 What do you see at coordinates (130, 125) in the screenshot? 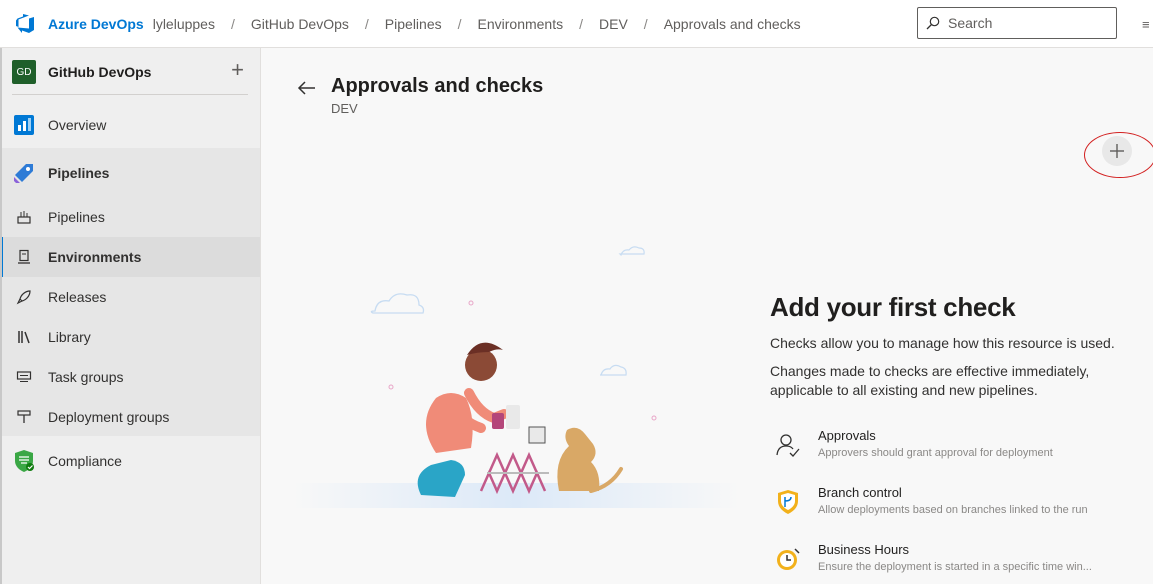
I see `sidebar-item-overview: Overview` at bounding box center [130, 125].